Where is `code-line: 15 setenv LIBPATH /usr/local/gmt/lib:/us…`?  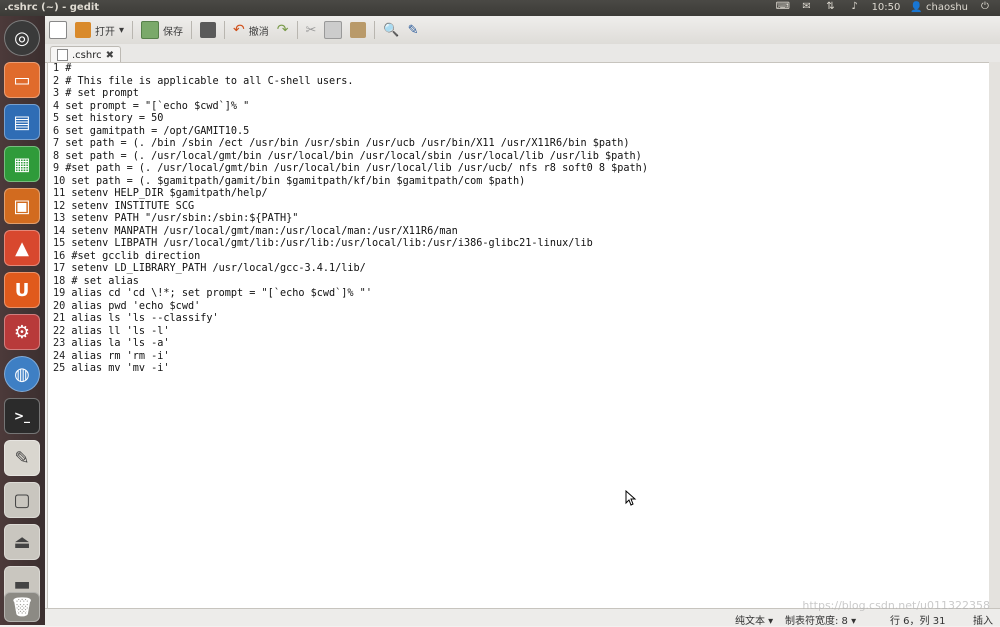 code-line: 15 setenv LIBPATH /usr/local/gmt/lib:/us… is located at coordinates (518, 244).